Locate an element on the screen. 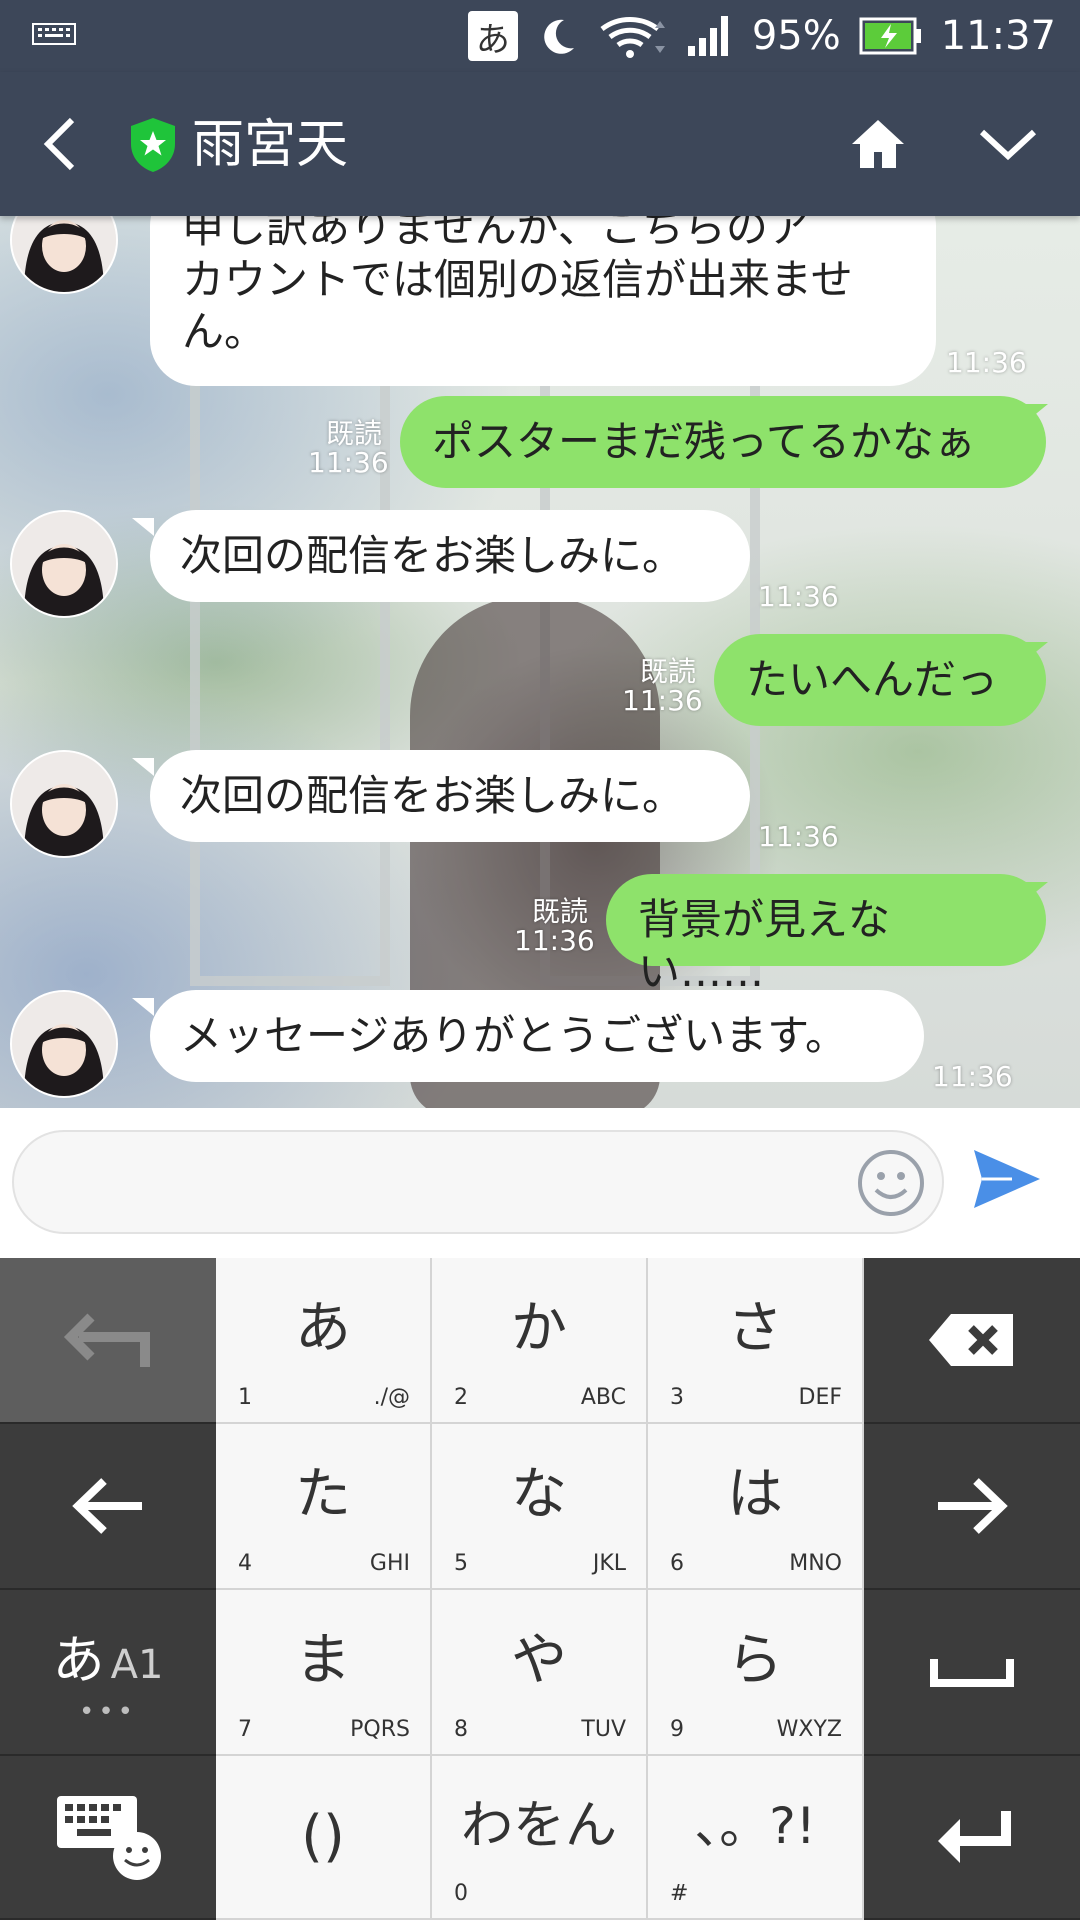  key-ha: は 6 MNO is located at coordinates (756, 1507).